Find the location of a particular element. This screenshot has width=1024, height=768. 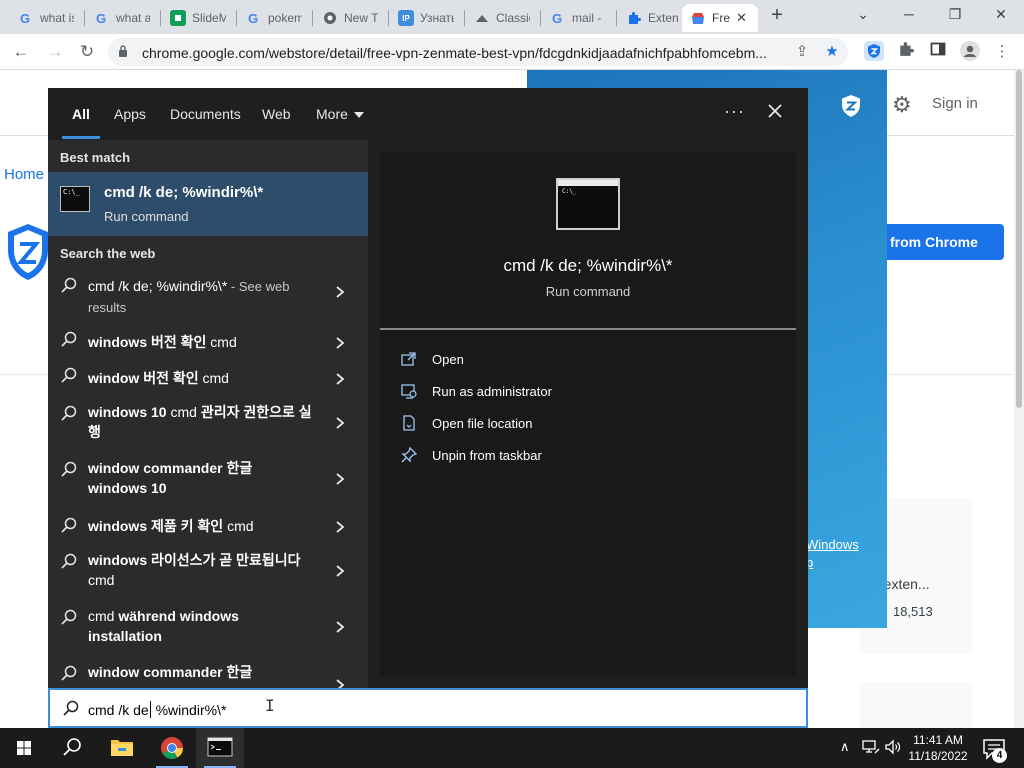

back-icon: ← is located at coordinates (21, 52).